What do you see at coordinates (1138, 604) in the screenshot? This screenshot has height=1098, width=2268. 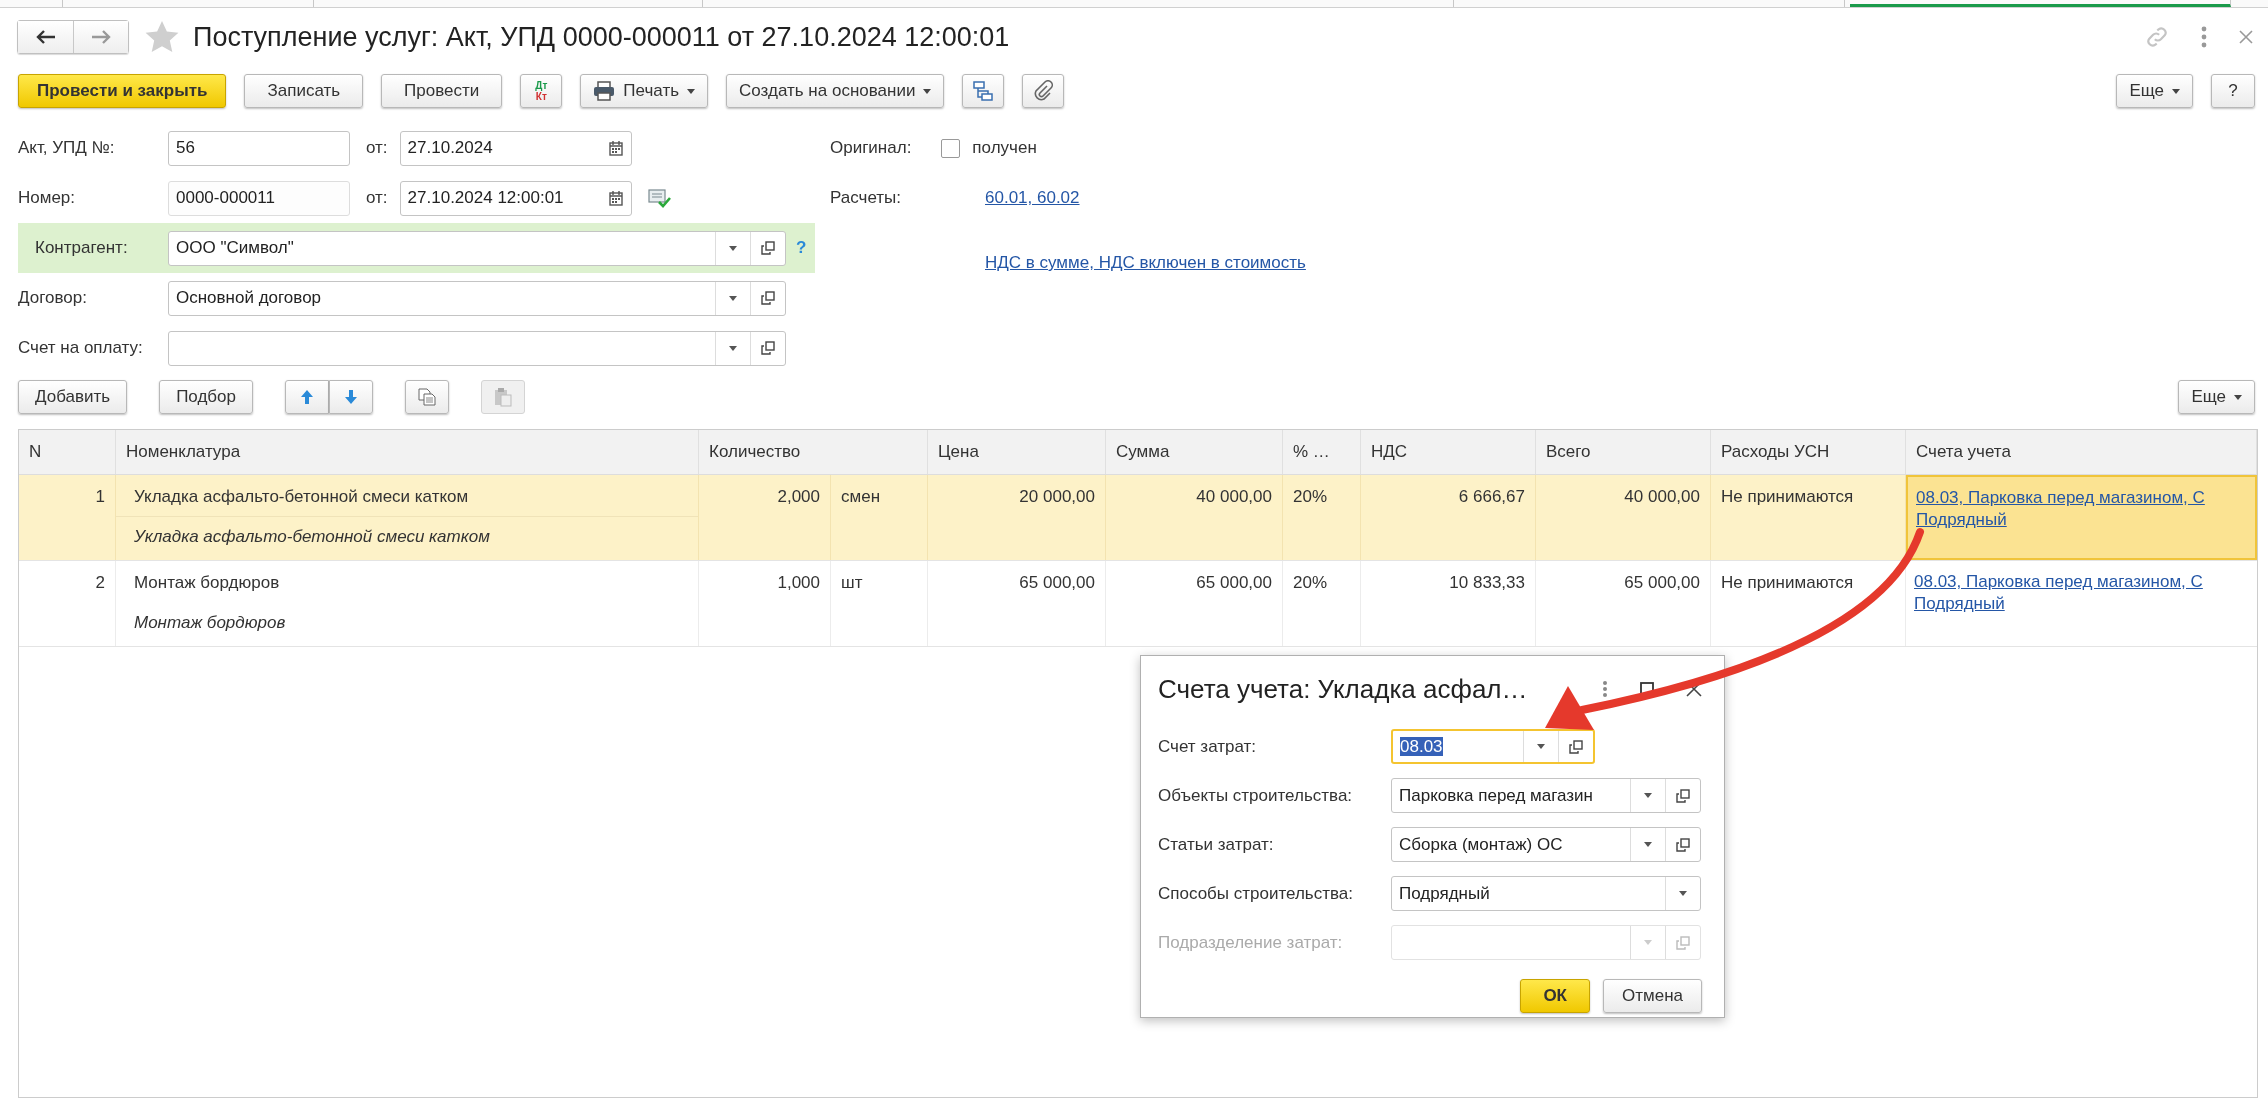 I see `table-row: 2 Монтаж бордюров Монтаж бордюров 1,000 шт 65 000,00 65 000,00 20% 10 833,33 65 000,00 Не принимаются 08.03, Парковка перед магазином, С Подрядный` at bounding box center [1138, 604].